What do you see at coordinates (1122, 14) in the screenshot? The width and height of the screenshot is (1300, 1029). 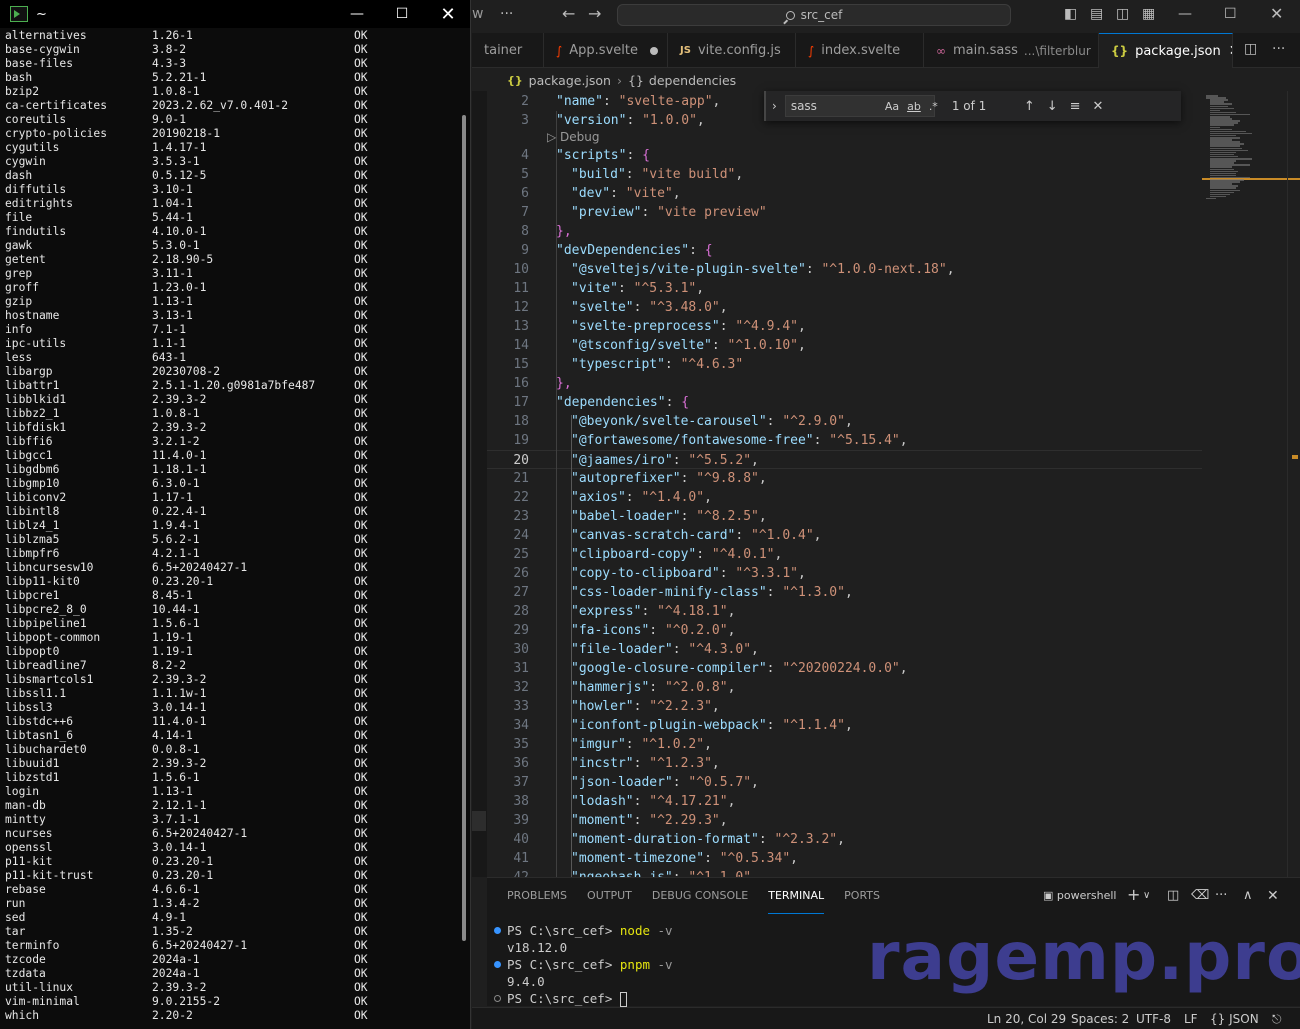 I see `toggle-secondary-sidebar-icon: ◫` at bounding box center [1122, 14].